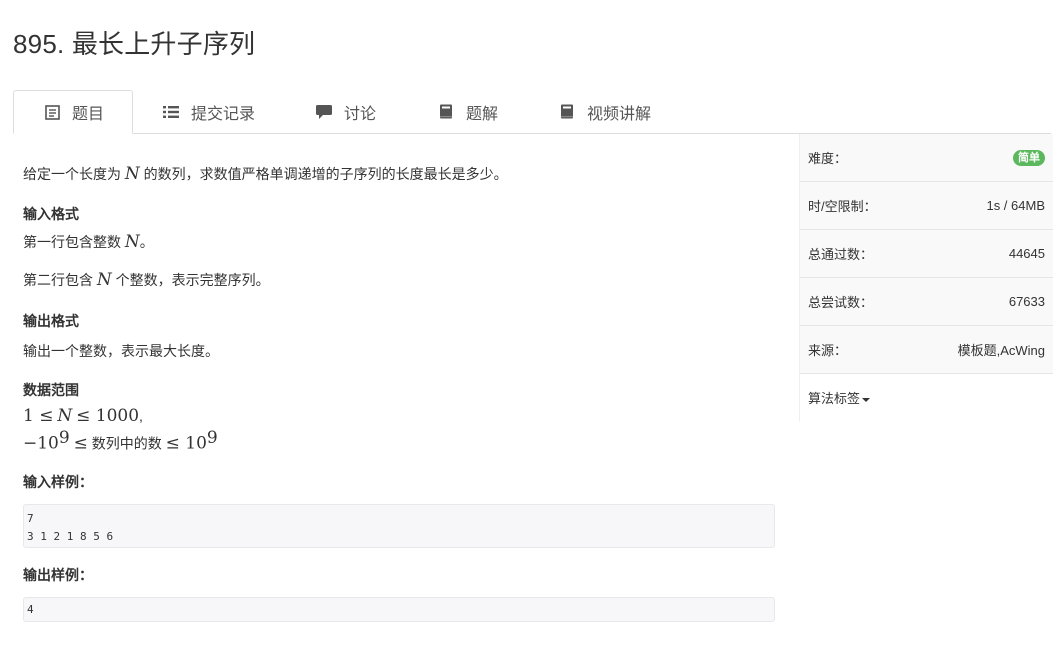 This screenshot has height=656, width=1059. I want to click on intro-text-a: 给定一个长度为, so click(72, 174).